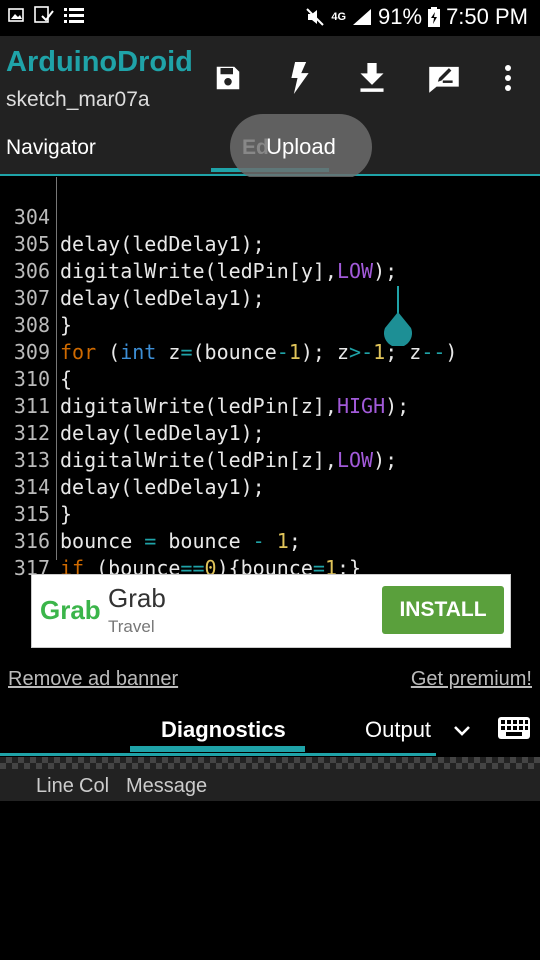 The width and height of the screenshot is (540, 960). I want to click on code-line: 311 delay(ledDelay1);, so click(270, 405).